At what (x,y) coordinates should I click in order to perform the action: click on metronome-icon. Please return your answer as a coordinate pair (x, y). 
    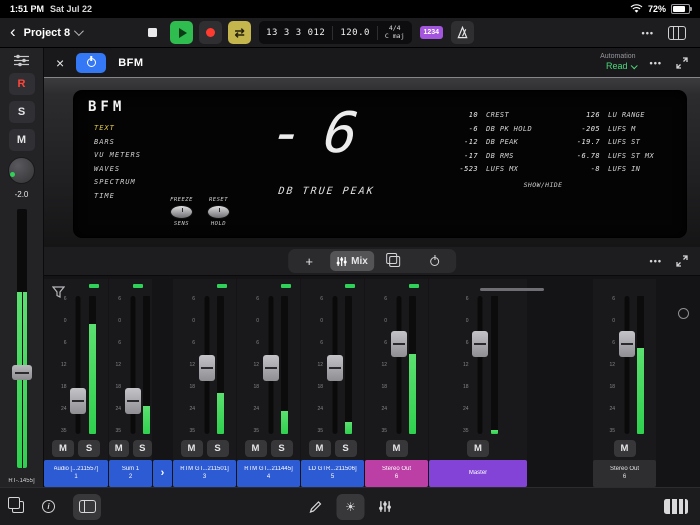
    Looking at the image, I should click on (462, 32).